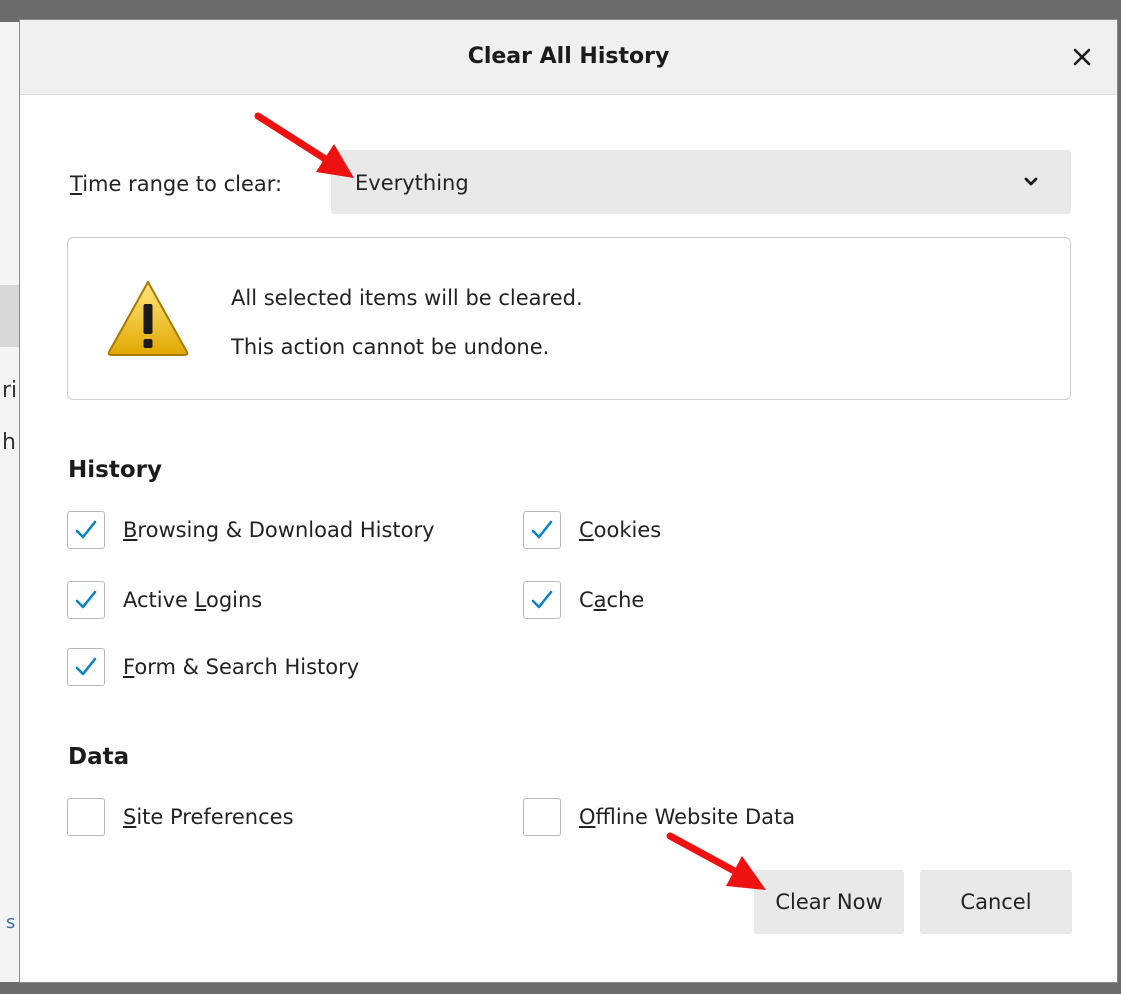  I want to click on checkbox-cookies: Cookies, so click(592, 530).